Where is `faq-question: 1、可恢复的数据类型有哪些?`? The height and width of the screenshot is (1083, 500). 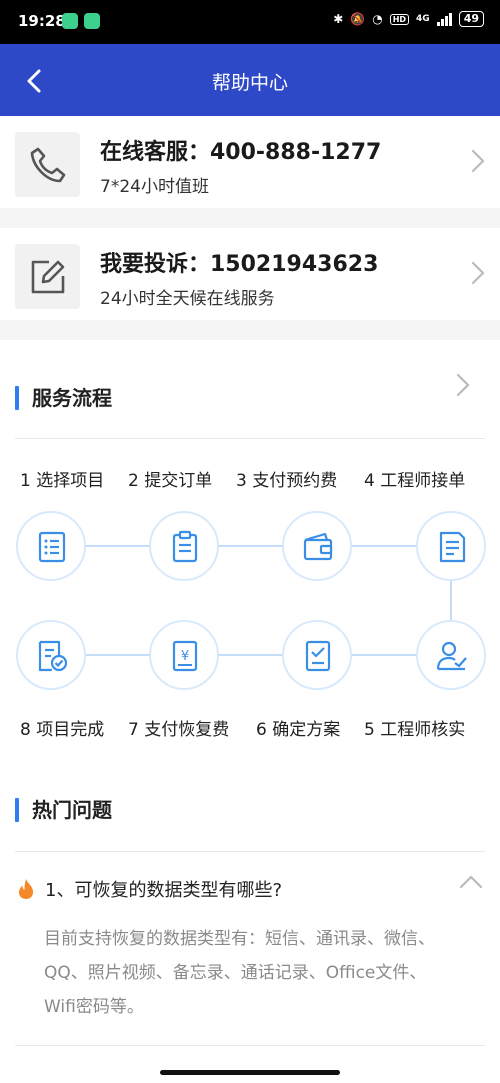 faq-question: 1、可恢复的数据类型有哪些? is located at coordinates (163, 889).